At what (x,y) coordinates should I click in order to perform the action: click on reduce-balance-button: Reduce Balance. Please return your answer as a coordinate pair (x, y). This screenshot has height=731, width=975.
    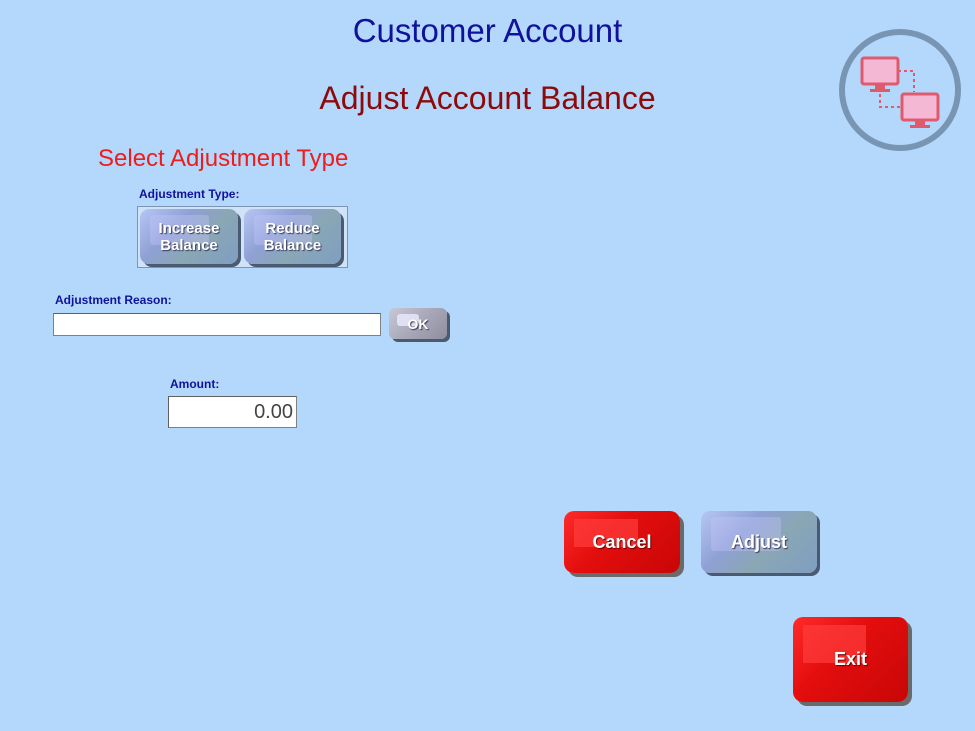
    Looking at the image, I should click on (292, 236).